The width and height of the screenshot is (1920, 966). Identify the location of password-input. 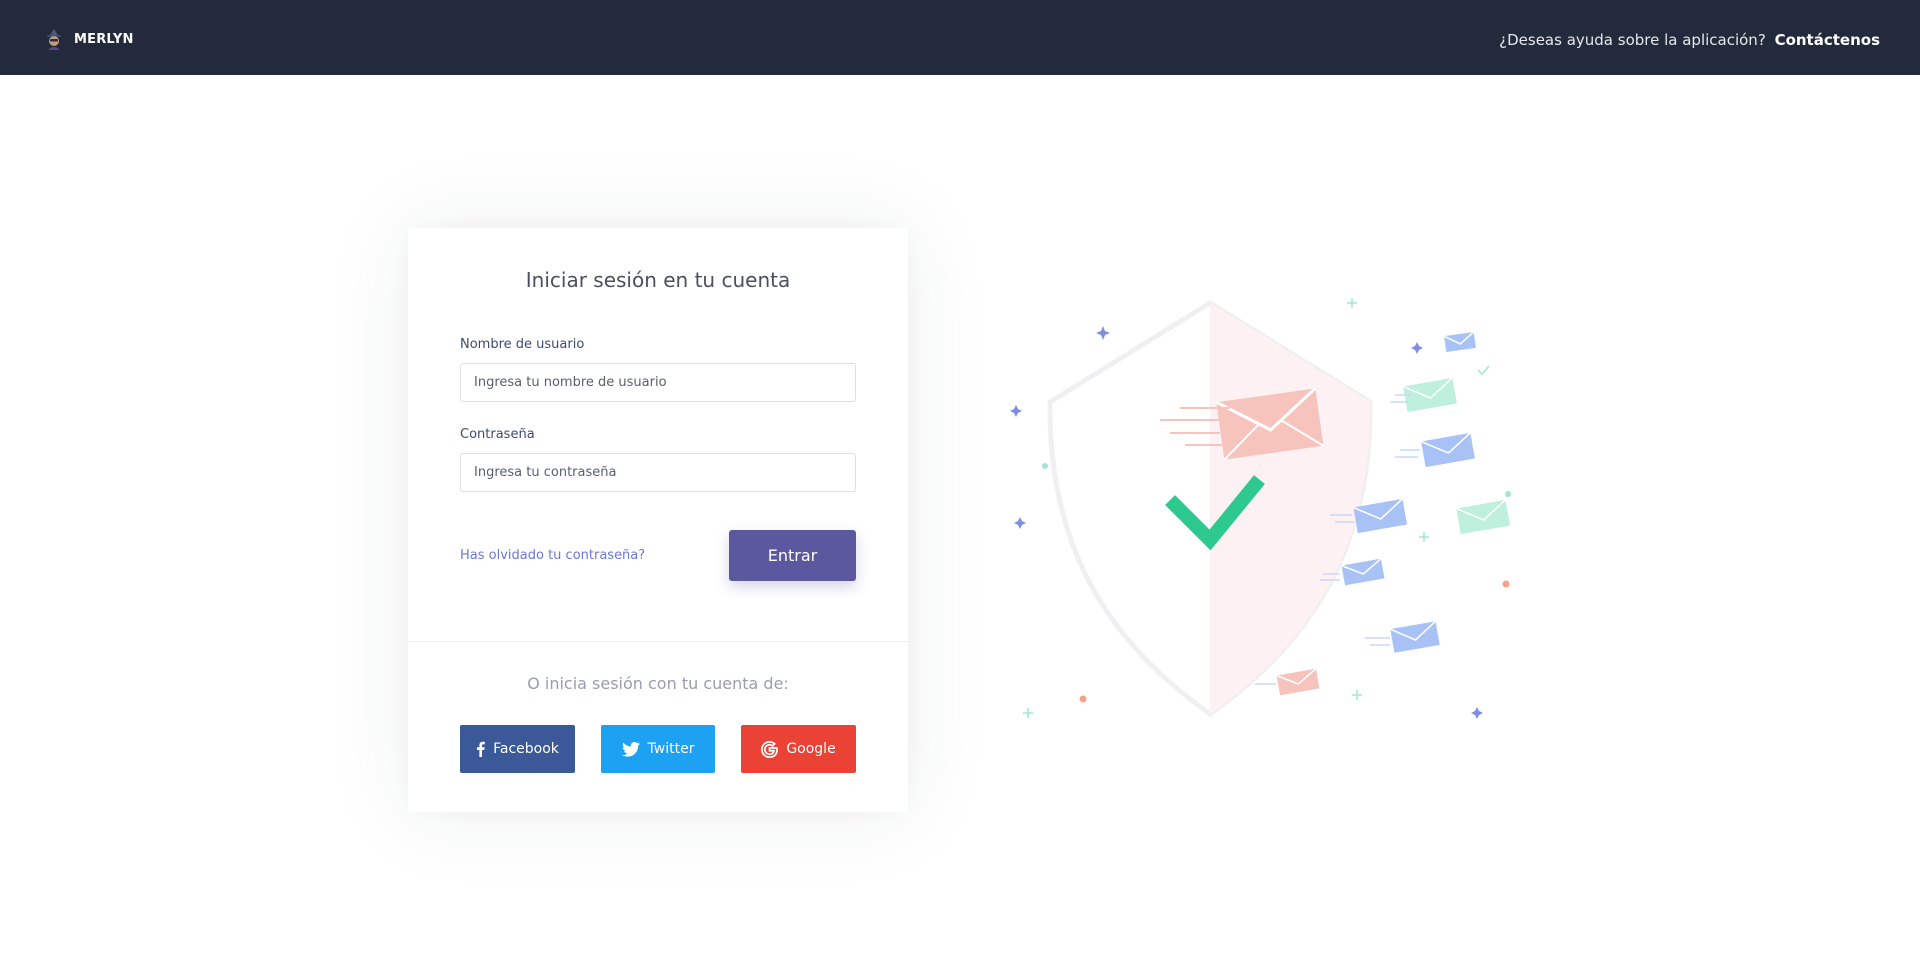
(658, 472).